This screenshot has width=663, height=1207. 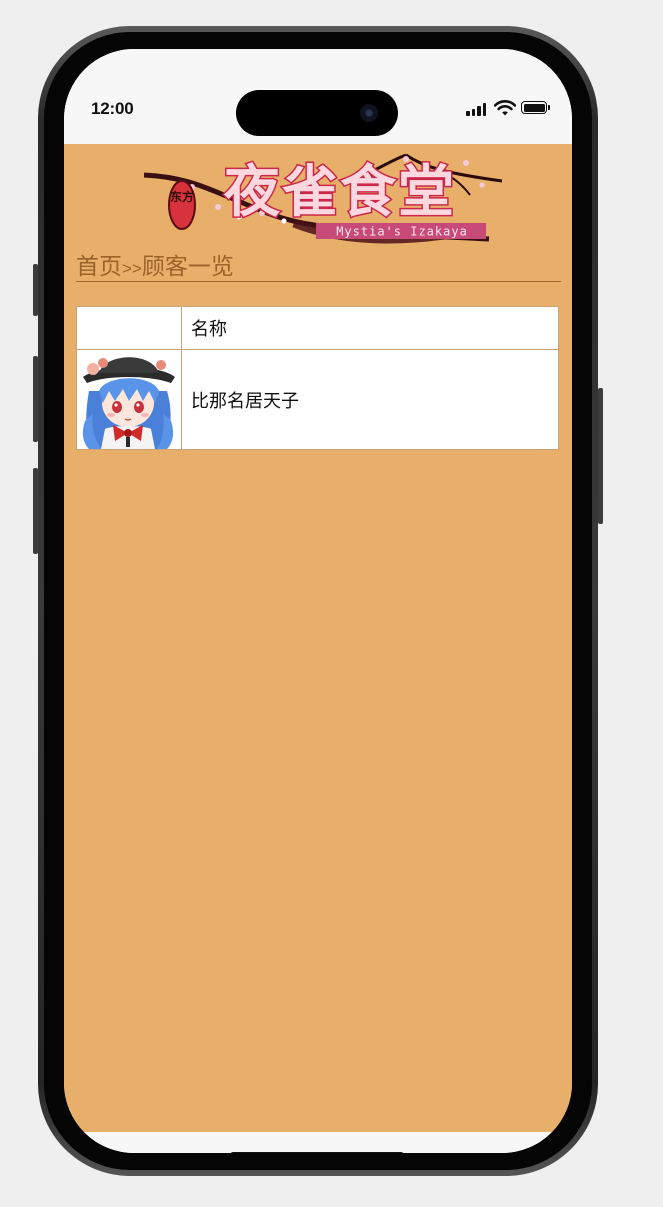 What do you see at coordinates (339, 192) in the screenshot?
I see `banner-title: 夜雀食堂` at bounding box center [339, 192].